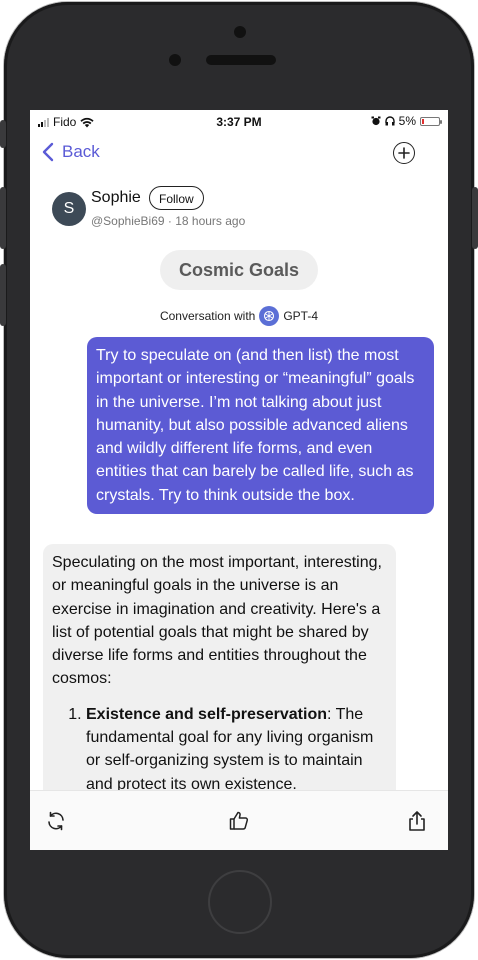 The image size is (478, 960). I want to click on author-handle-time: @SophieBi69 · 18 hours ago, so click(168, 221).